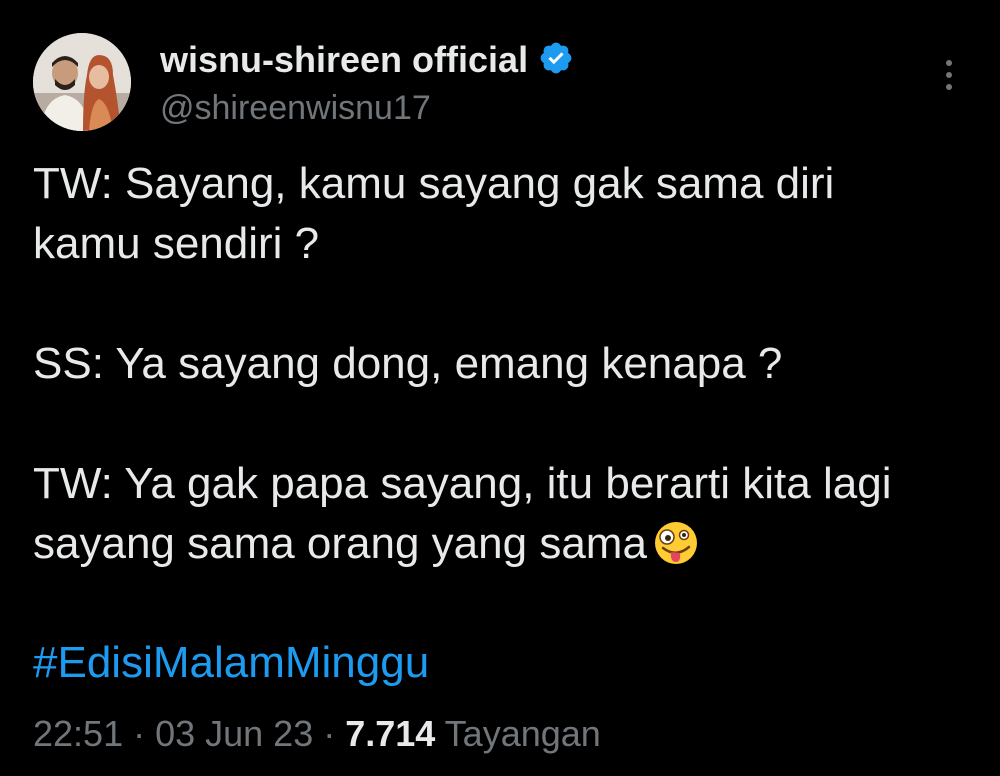 Image resolution: width=1000 pixels, height=776 pixels. What do you see at coordinates (344, 60) in the screenshot?
I see `author-display-name: wisnu-shireen official` at bounding box center [344, 60].